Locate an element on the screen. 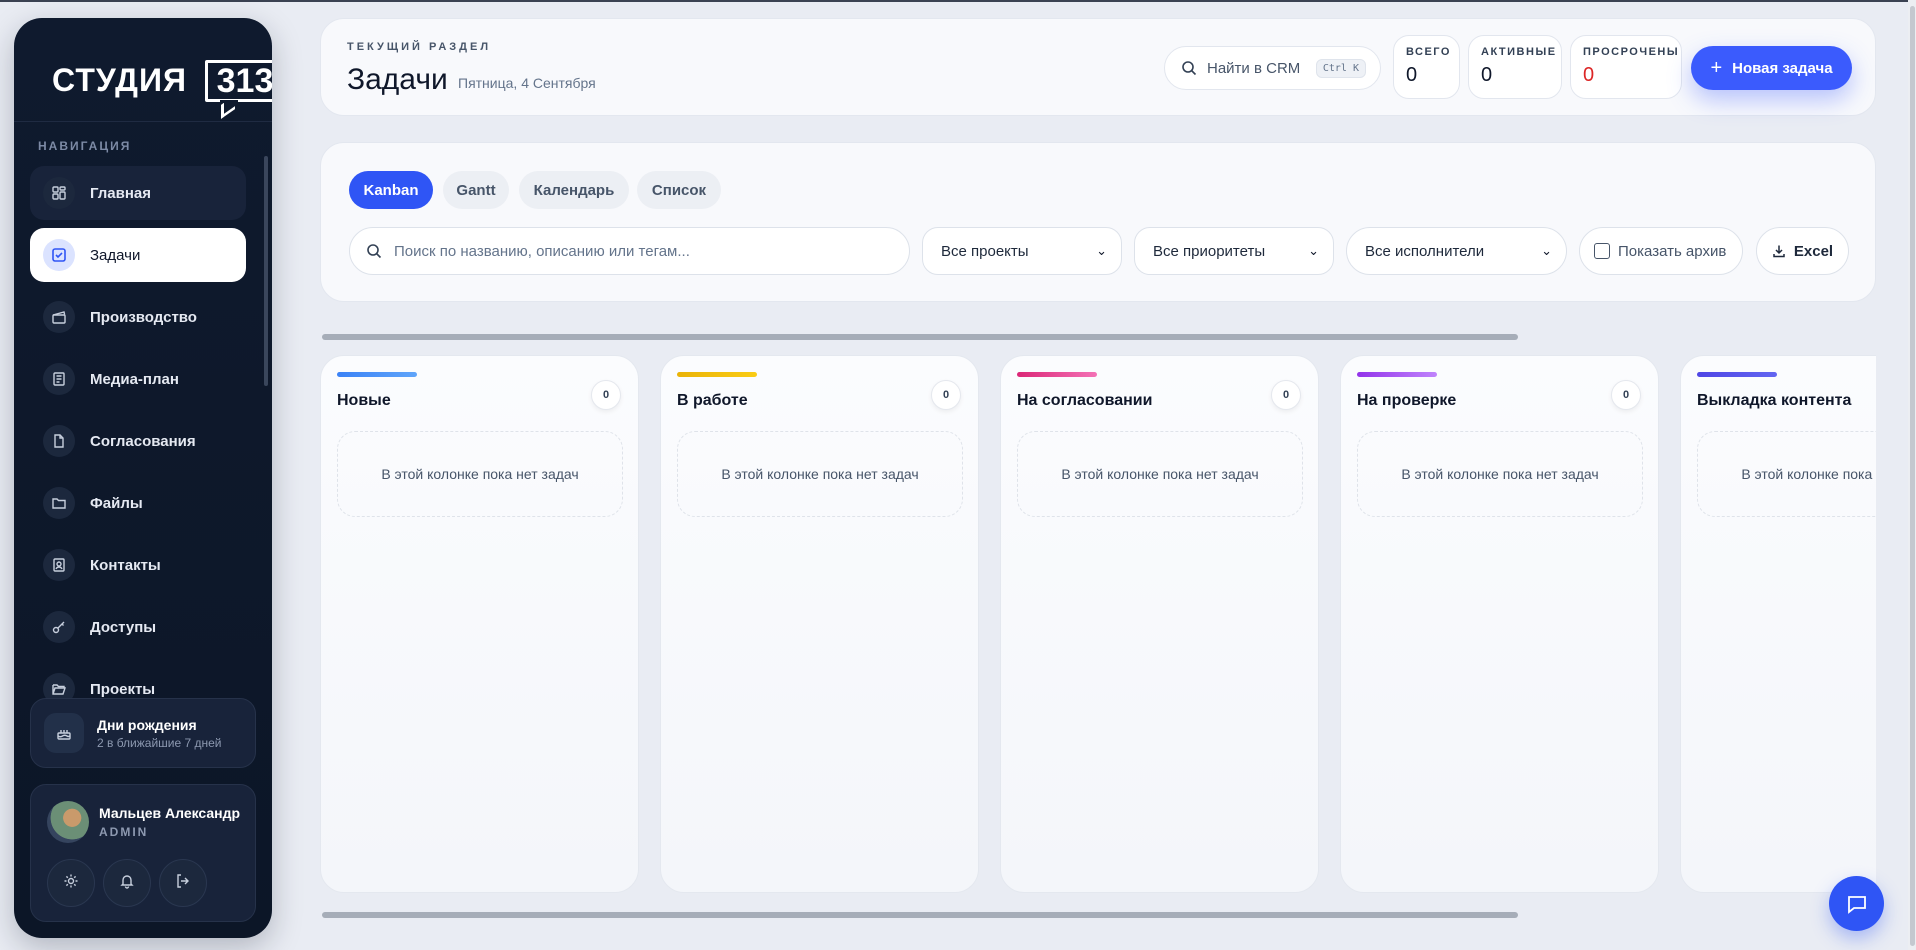 The width and height of the screenshot is (1916, 950). user-role: ADMIN is located at coordinates (124, 832).